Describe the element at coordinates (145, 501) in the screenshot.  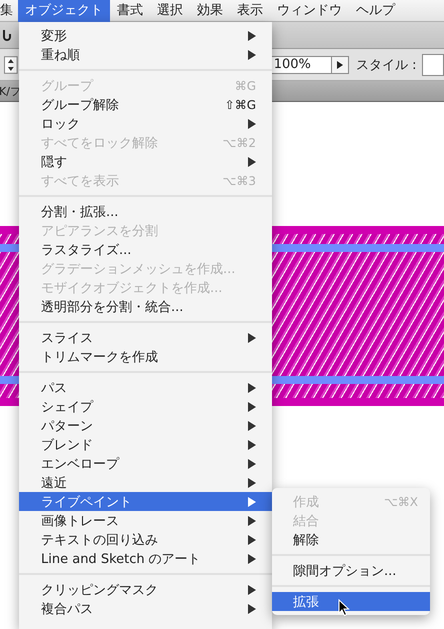
I see `menu-item: ライブペイント` at that location.